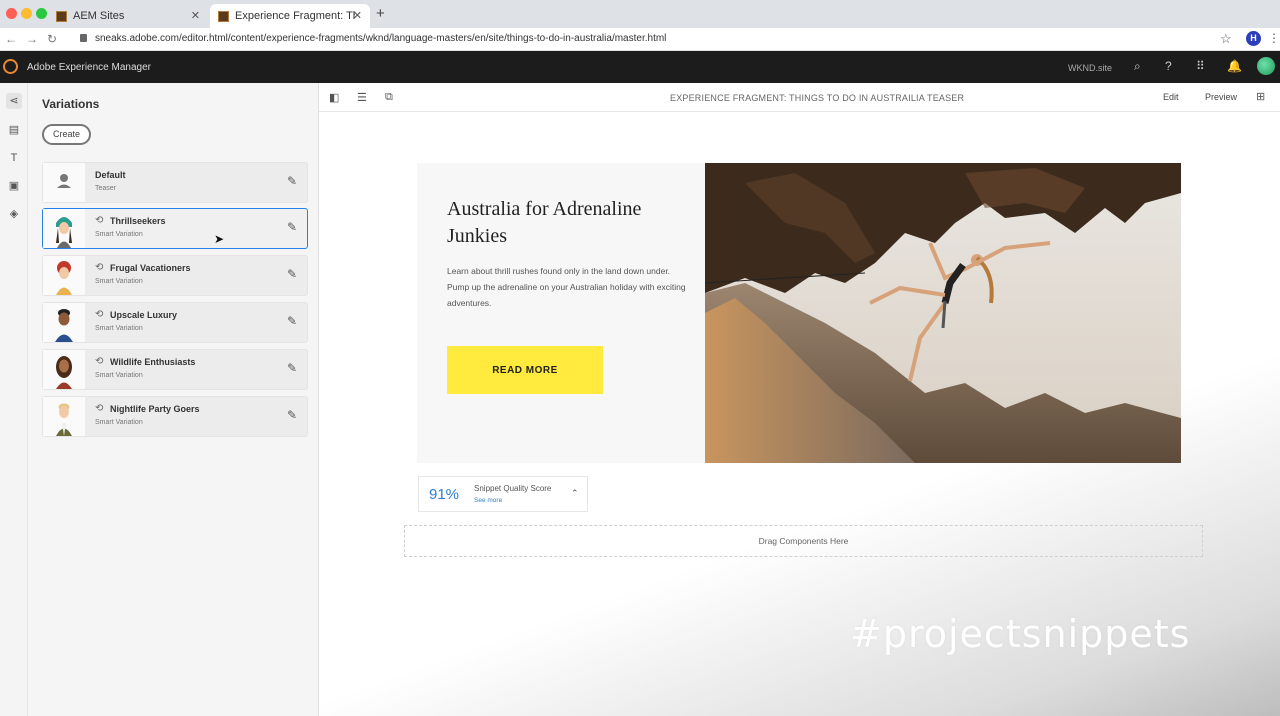 This screenshot has width=1280, height=716. What do you see at coordinates (106, 188) in the screenshot?
I see `variation-subtitle: Teaser` at bounding box center [106, 188].